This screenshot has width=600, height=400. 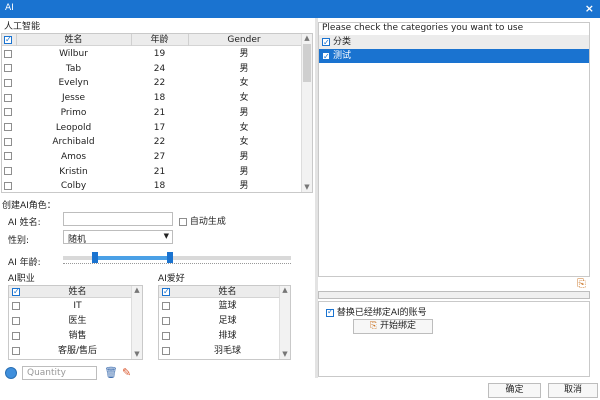 I want to click on scroll-thumb, so click(x=307, y=63).